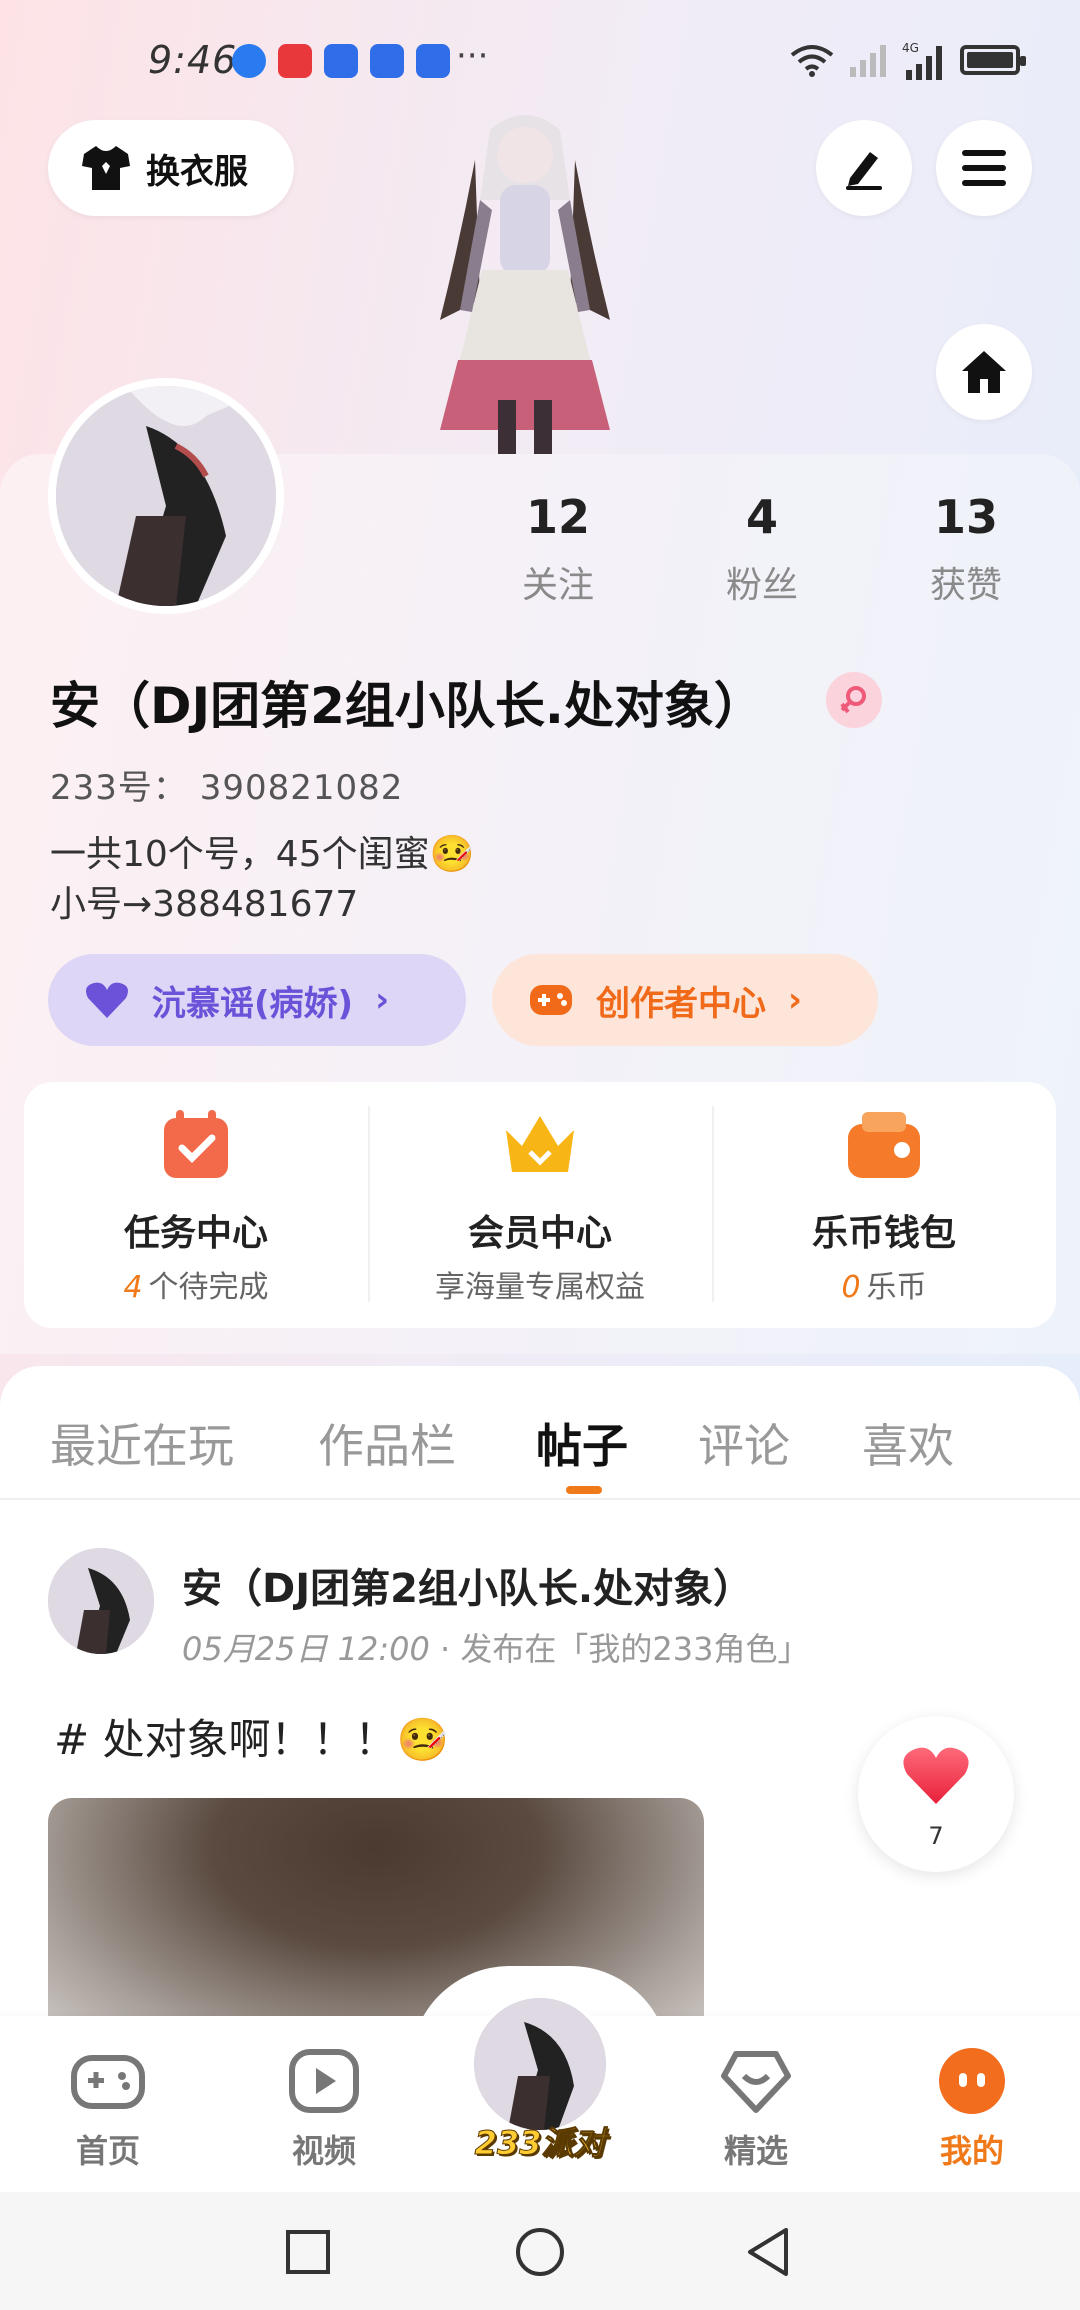  I want to click on crown-icon, so click(540, 1144).